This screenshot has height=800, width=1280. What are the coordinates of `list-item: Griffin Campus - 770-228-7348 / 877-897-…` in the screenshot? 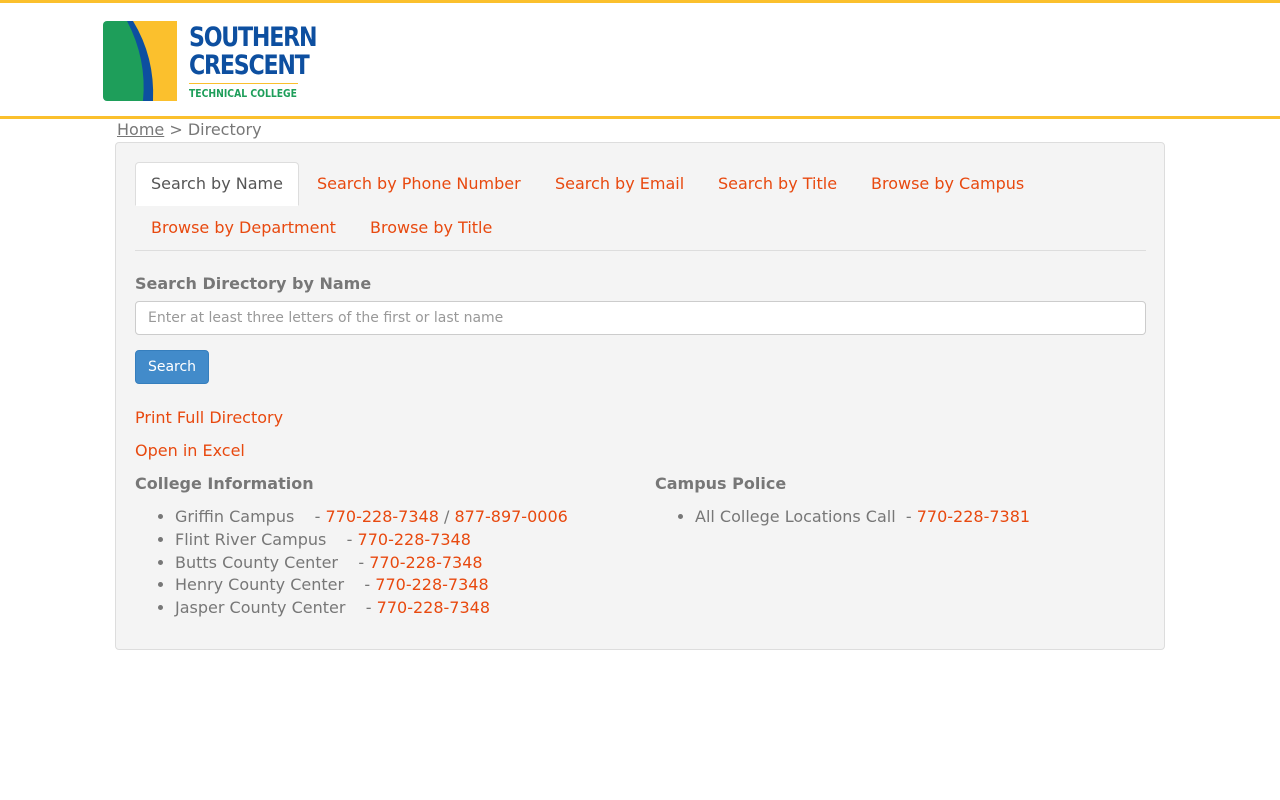 It's located at (363, 518).